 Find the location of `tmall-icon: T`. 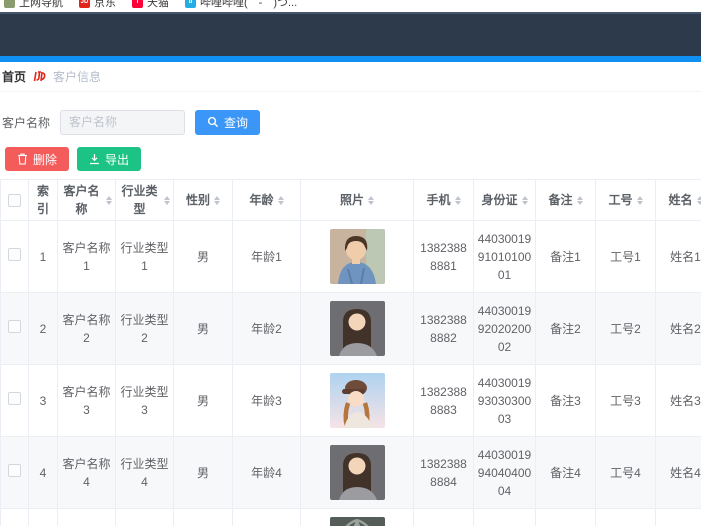

tmall-icon: T is located at coordinates (137, 4).